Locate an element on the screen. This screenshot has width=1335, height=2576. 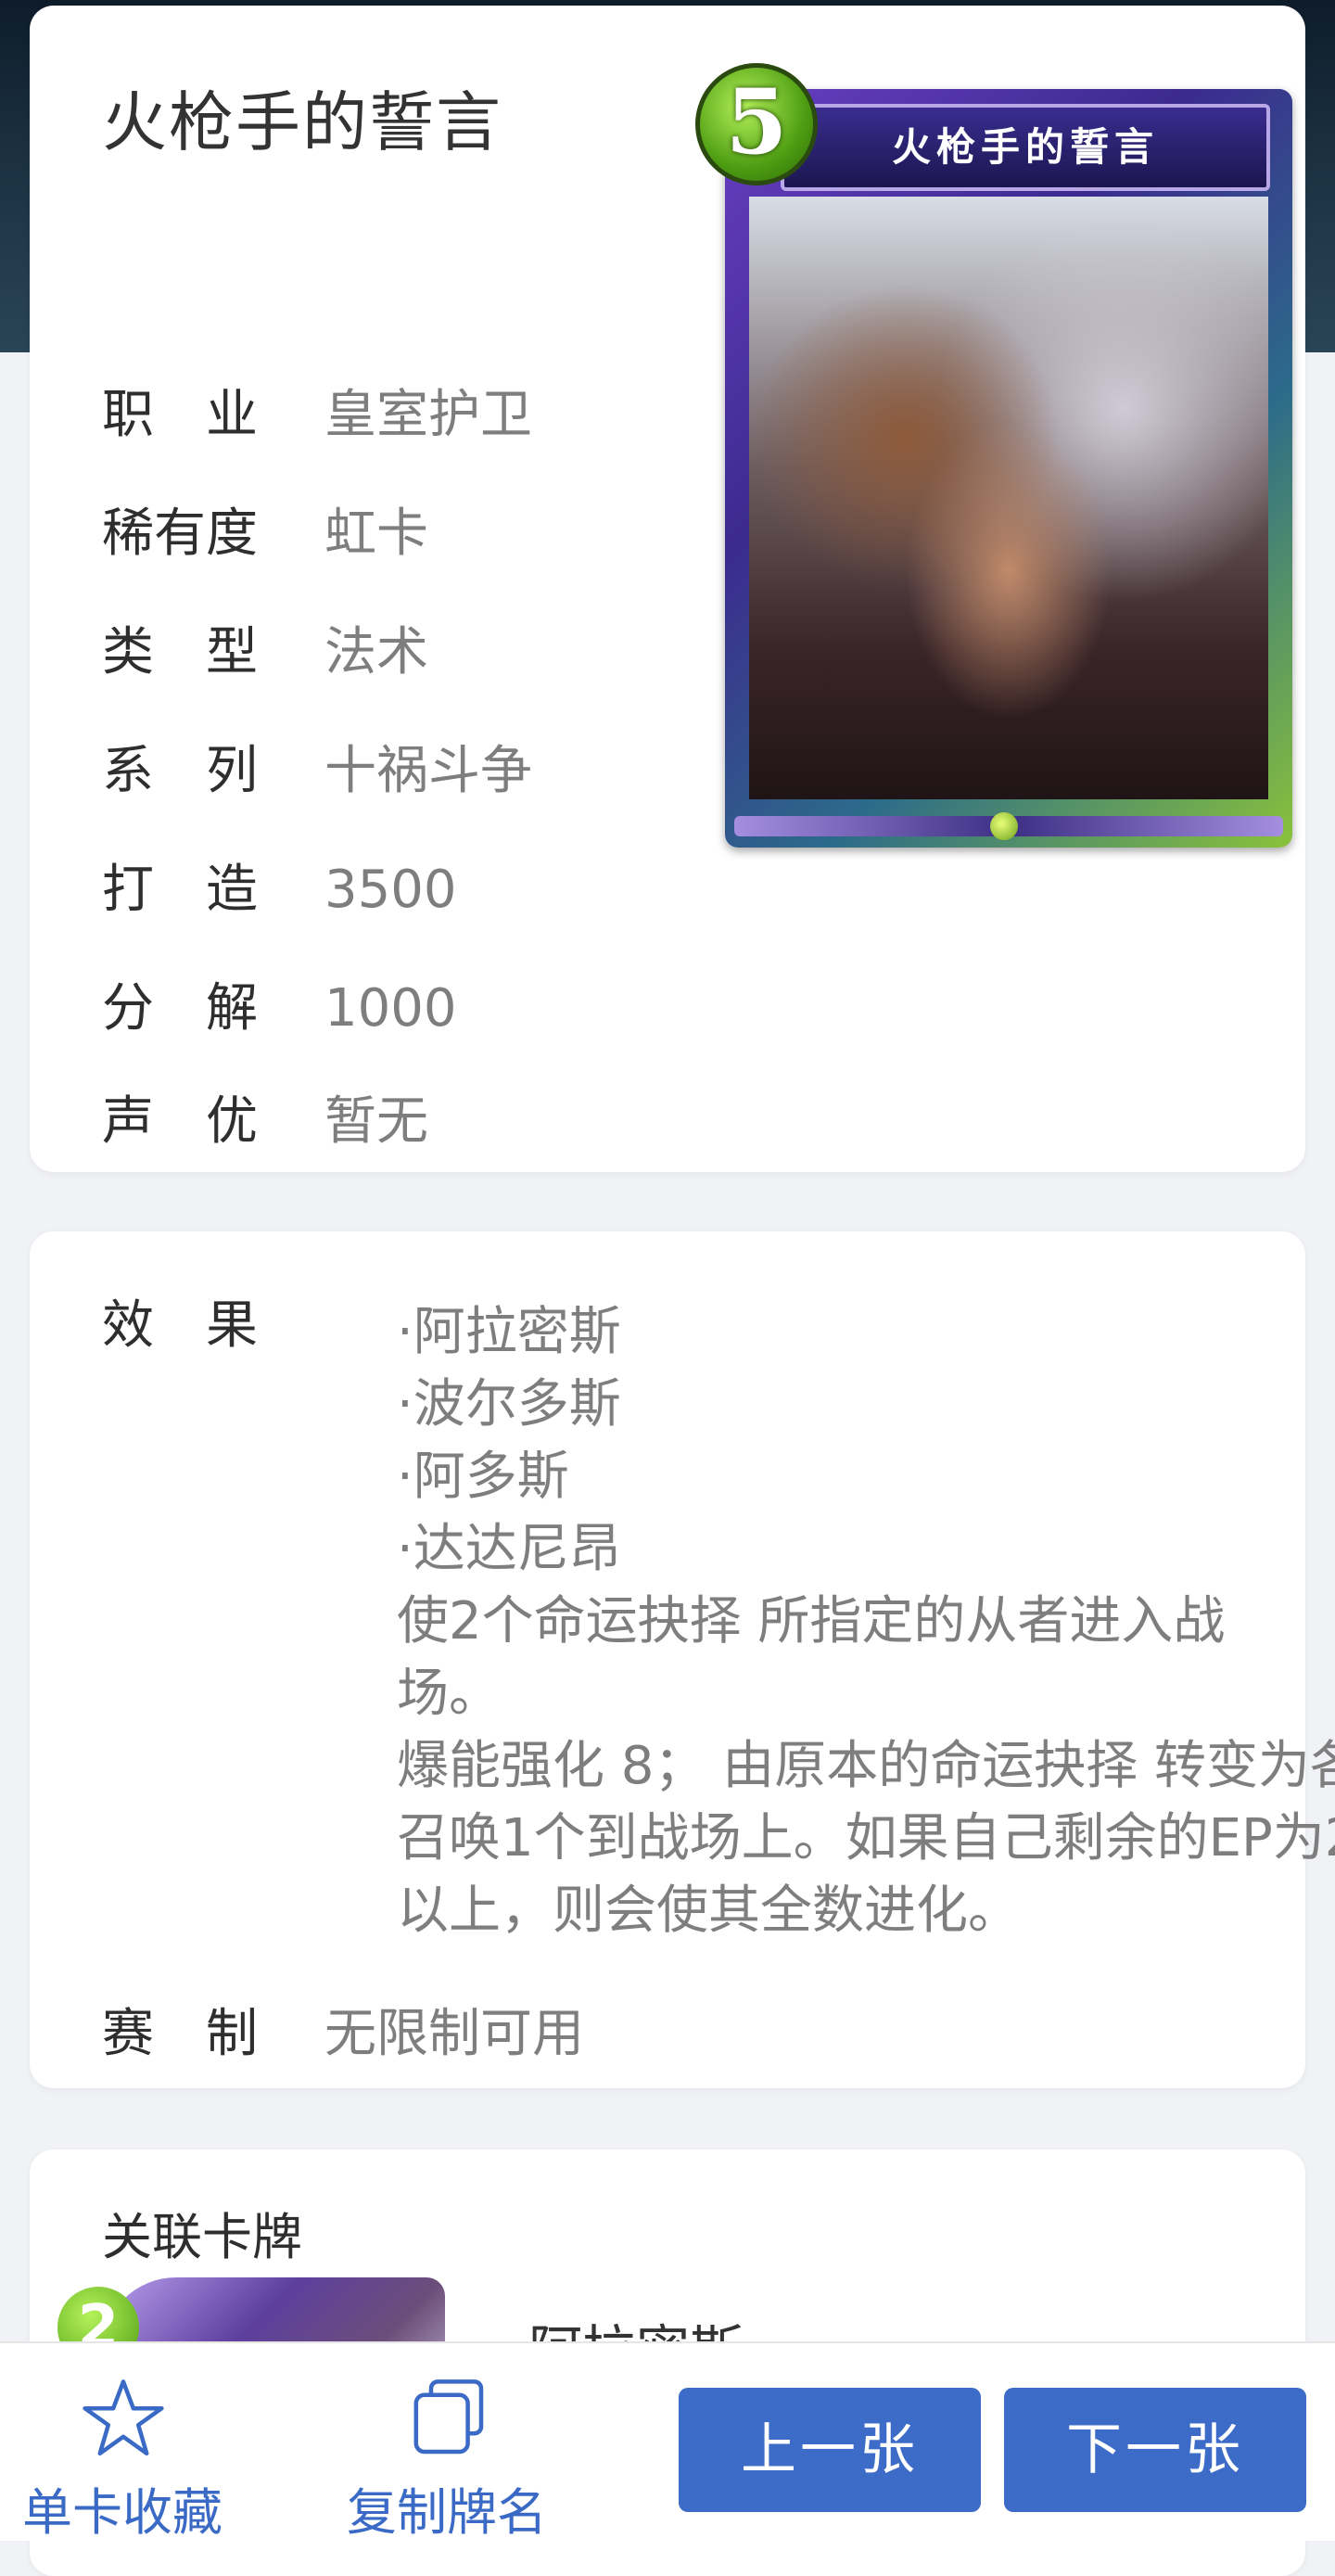
prev-card-button: 上一张 is located at coordinates (830, 2450).